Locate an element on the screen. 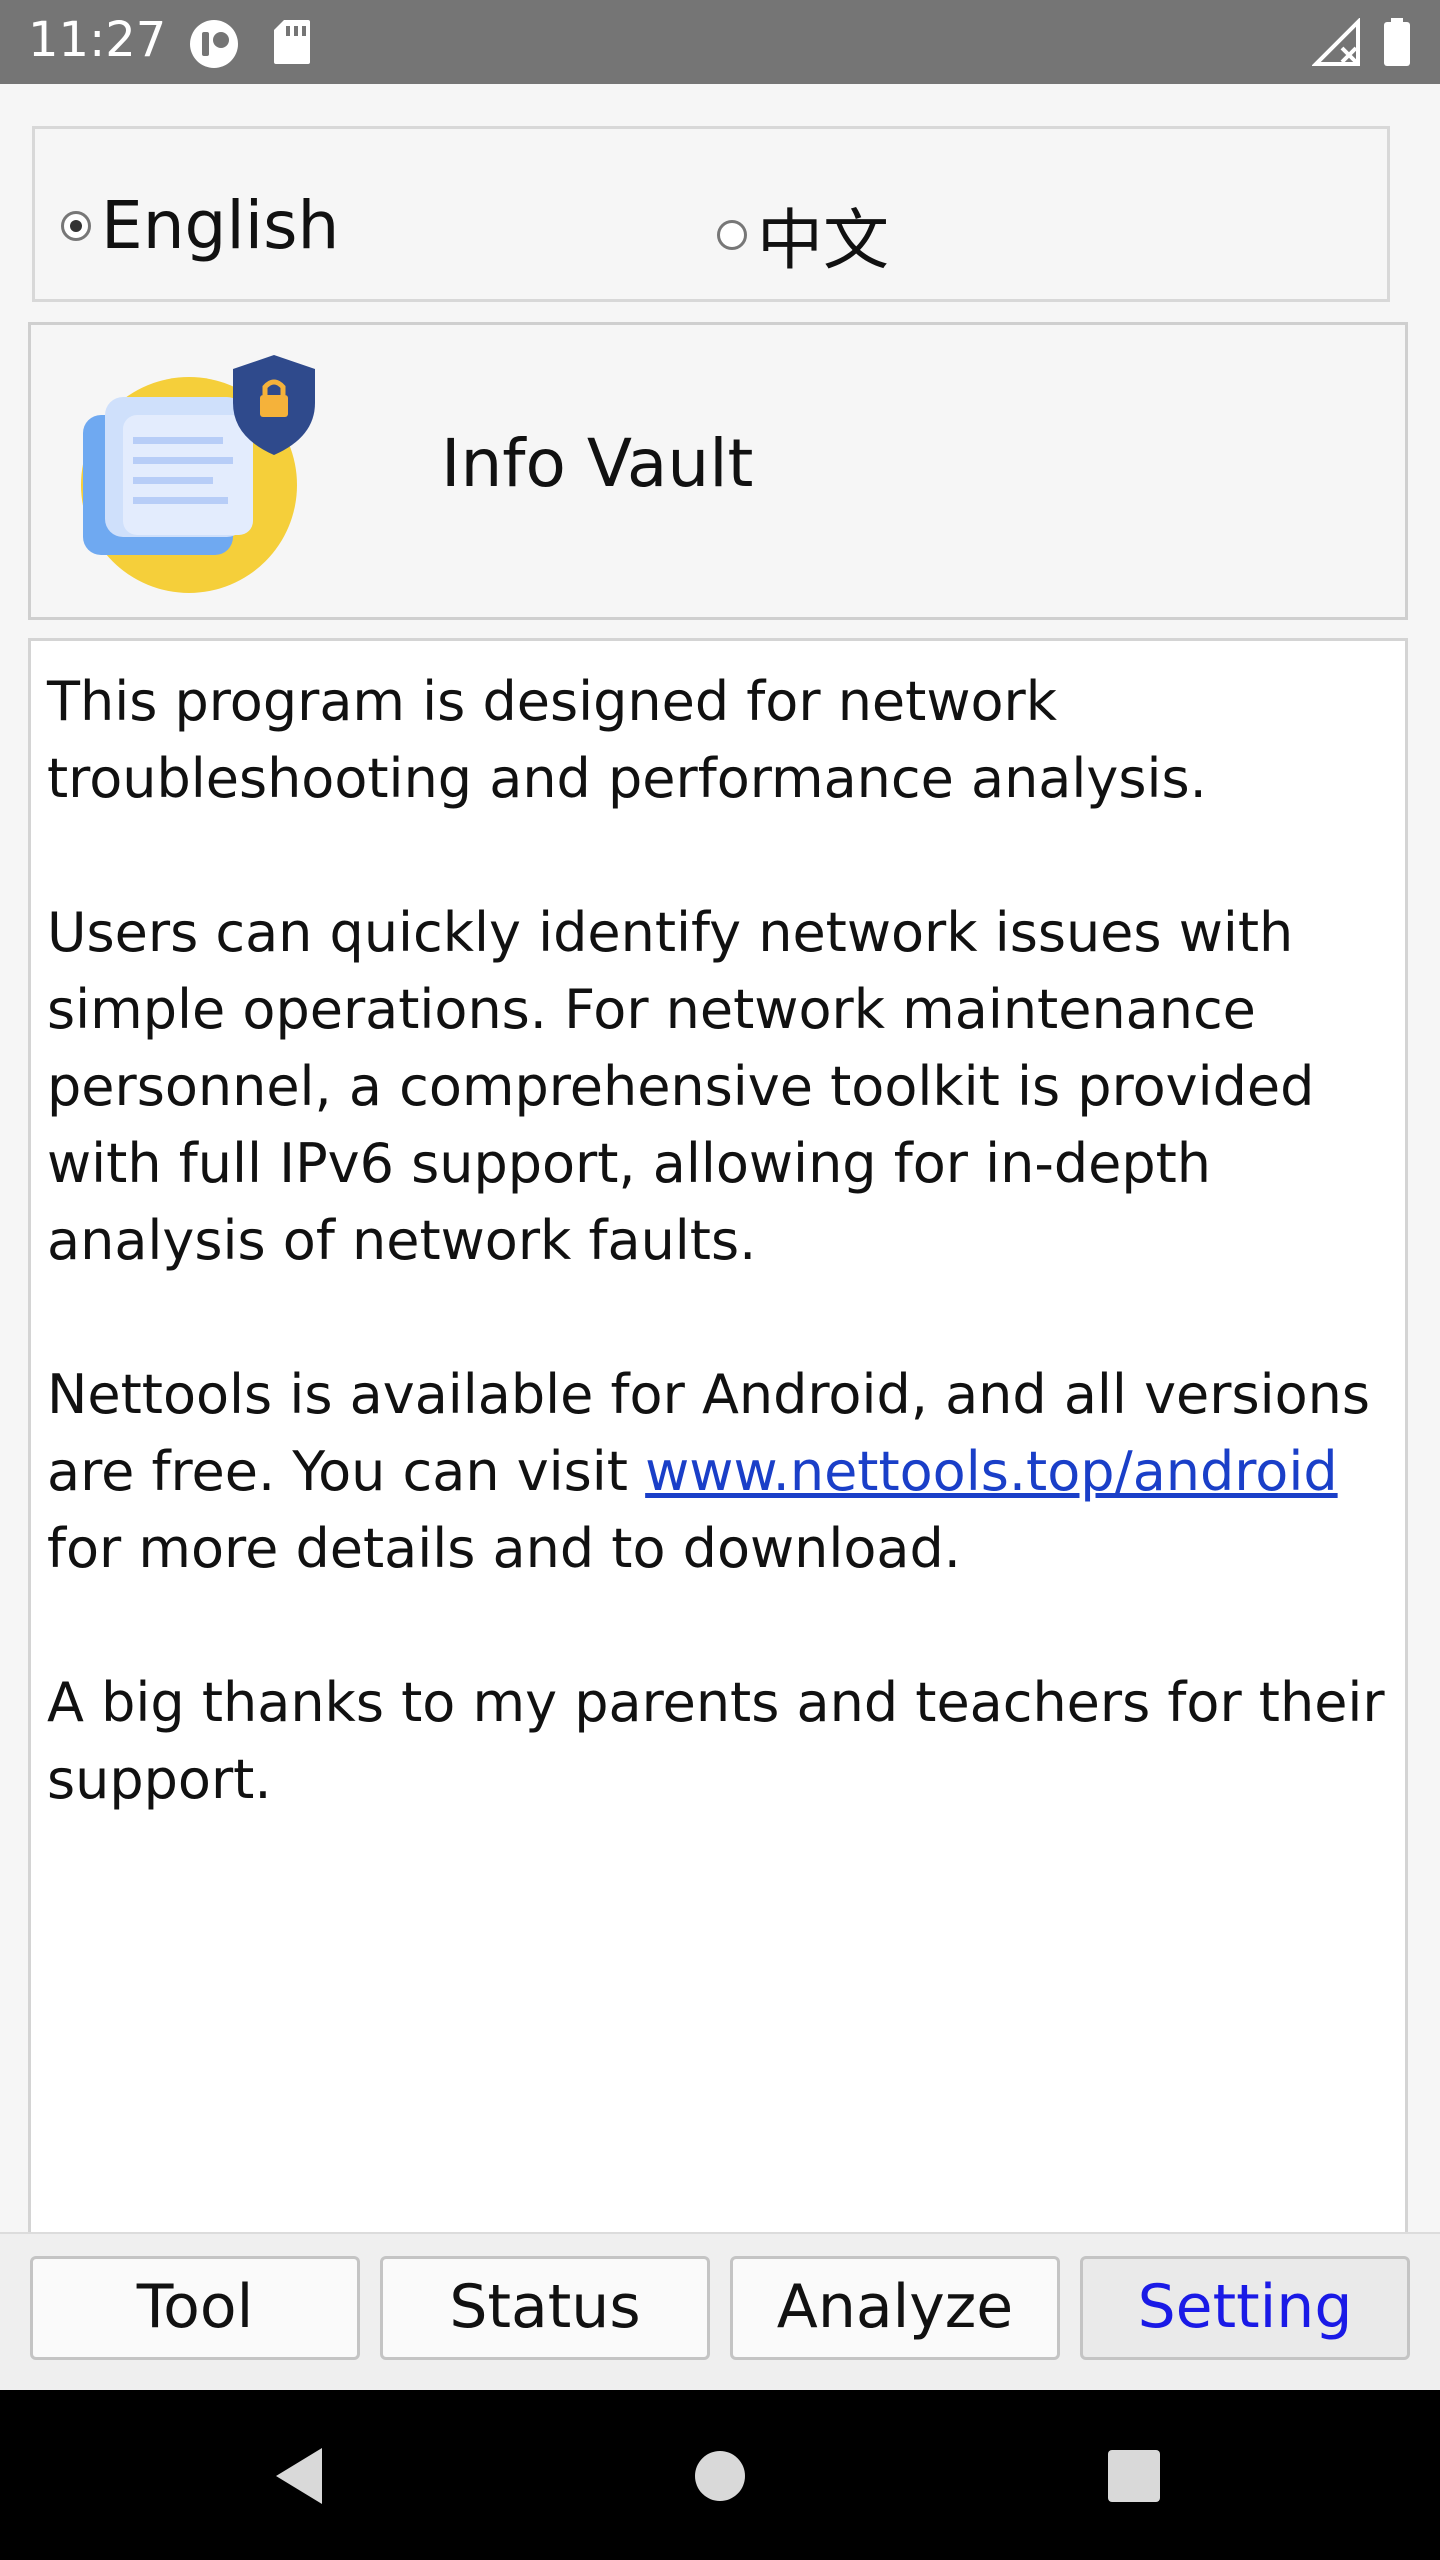 The image size is (1440, 2560). tab-tool: Tool is located at coordinates (195, 2308).